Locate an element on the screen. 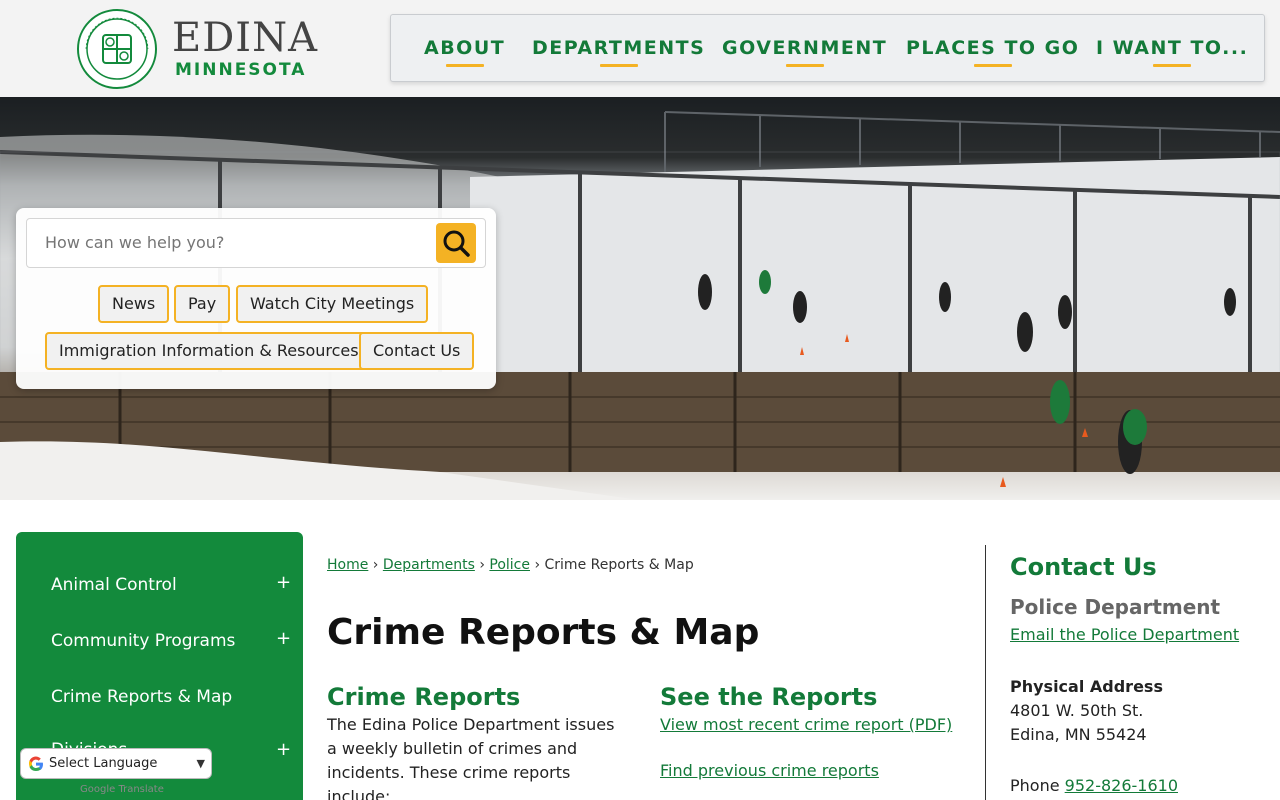 The image size is (1280, 800). google-g-icon is located at coordinates (35, 764).